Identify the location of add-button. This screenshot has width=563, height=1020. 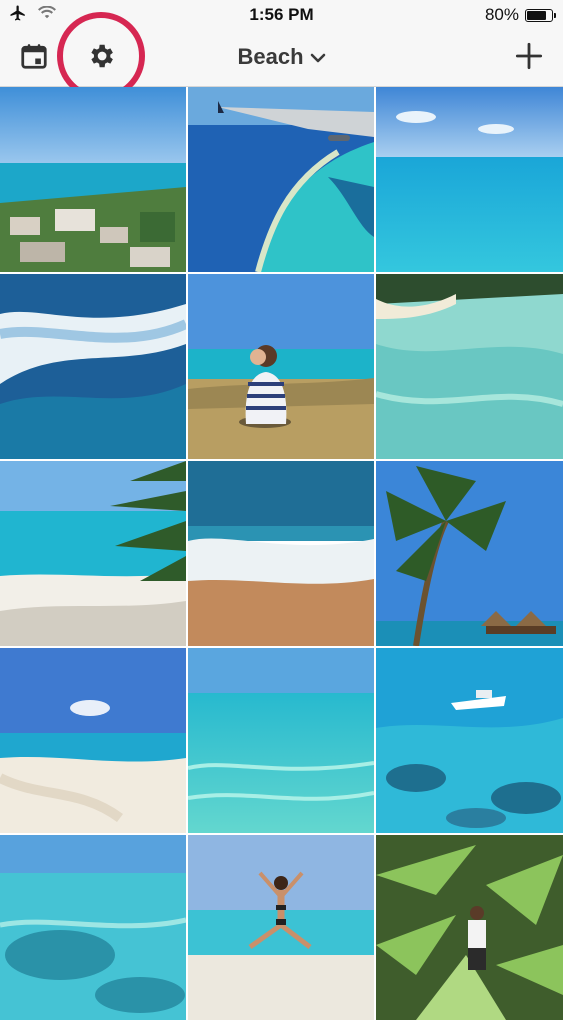
(529, 58).